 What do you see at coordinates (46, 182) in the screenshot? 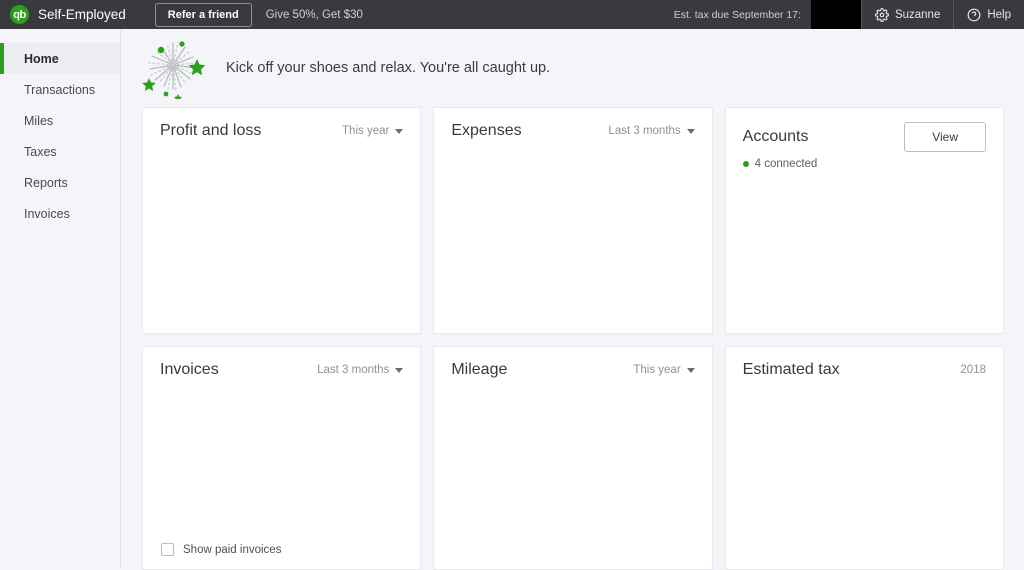
I see `sidebar-item-label: Reports` at bounding box center [46, 182].